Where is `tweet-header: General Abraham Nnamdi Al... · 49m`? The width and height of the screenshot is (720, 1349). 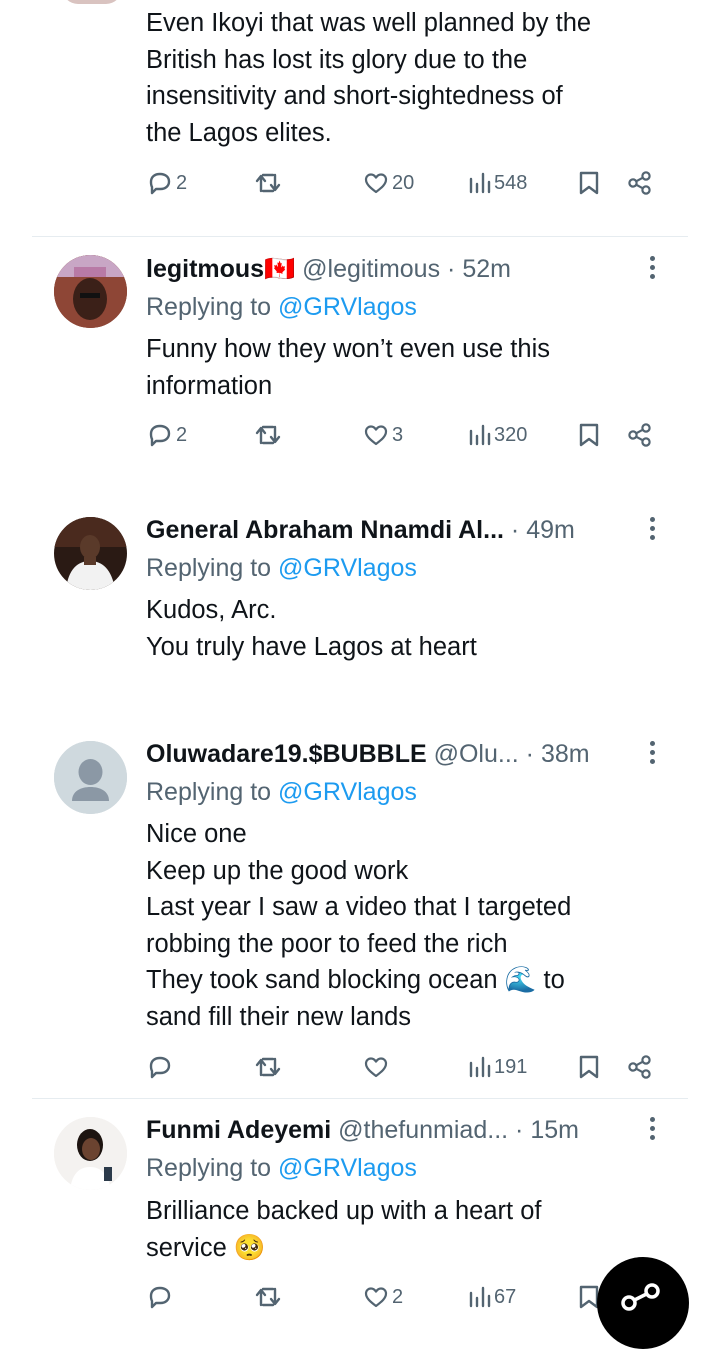 tweet-header: General Abraham Nnamdi Al... · 49m is located at coordinates (391, 530).